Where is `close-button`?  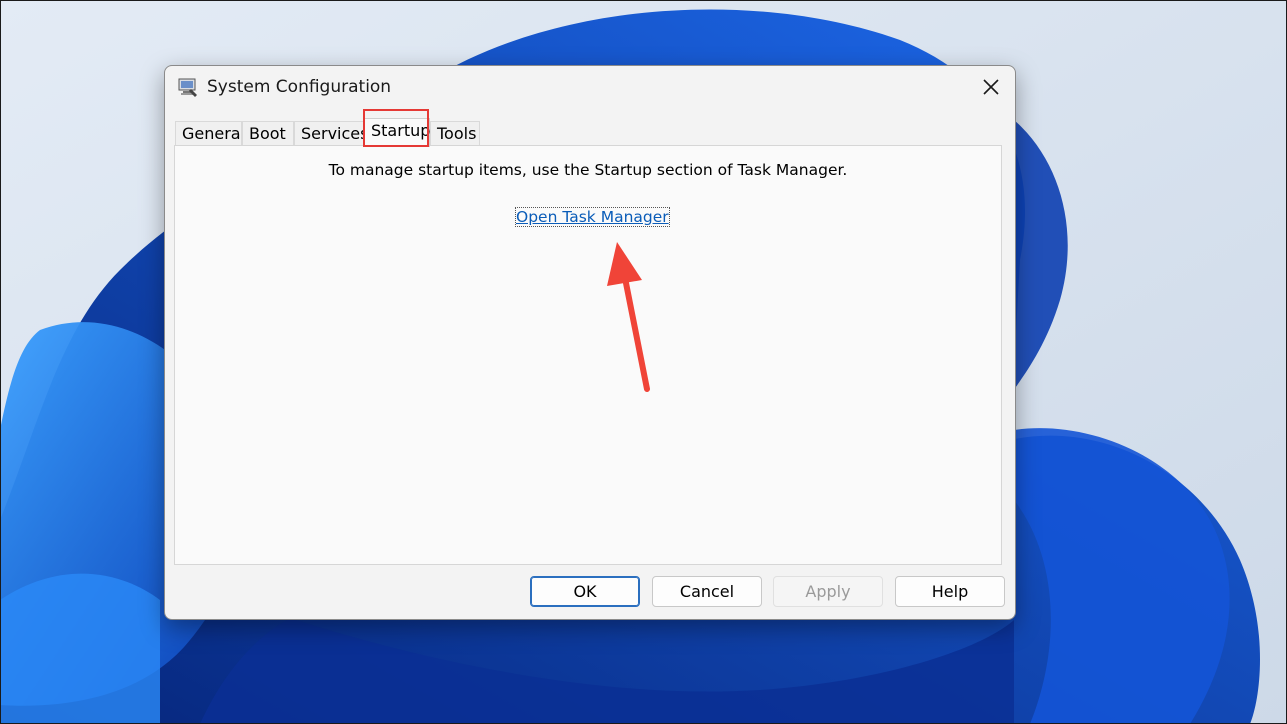
close-button is located at coordinates (991, 87).